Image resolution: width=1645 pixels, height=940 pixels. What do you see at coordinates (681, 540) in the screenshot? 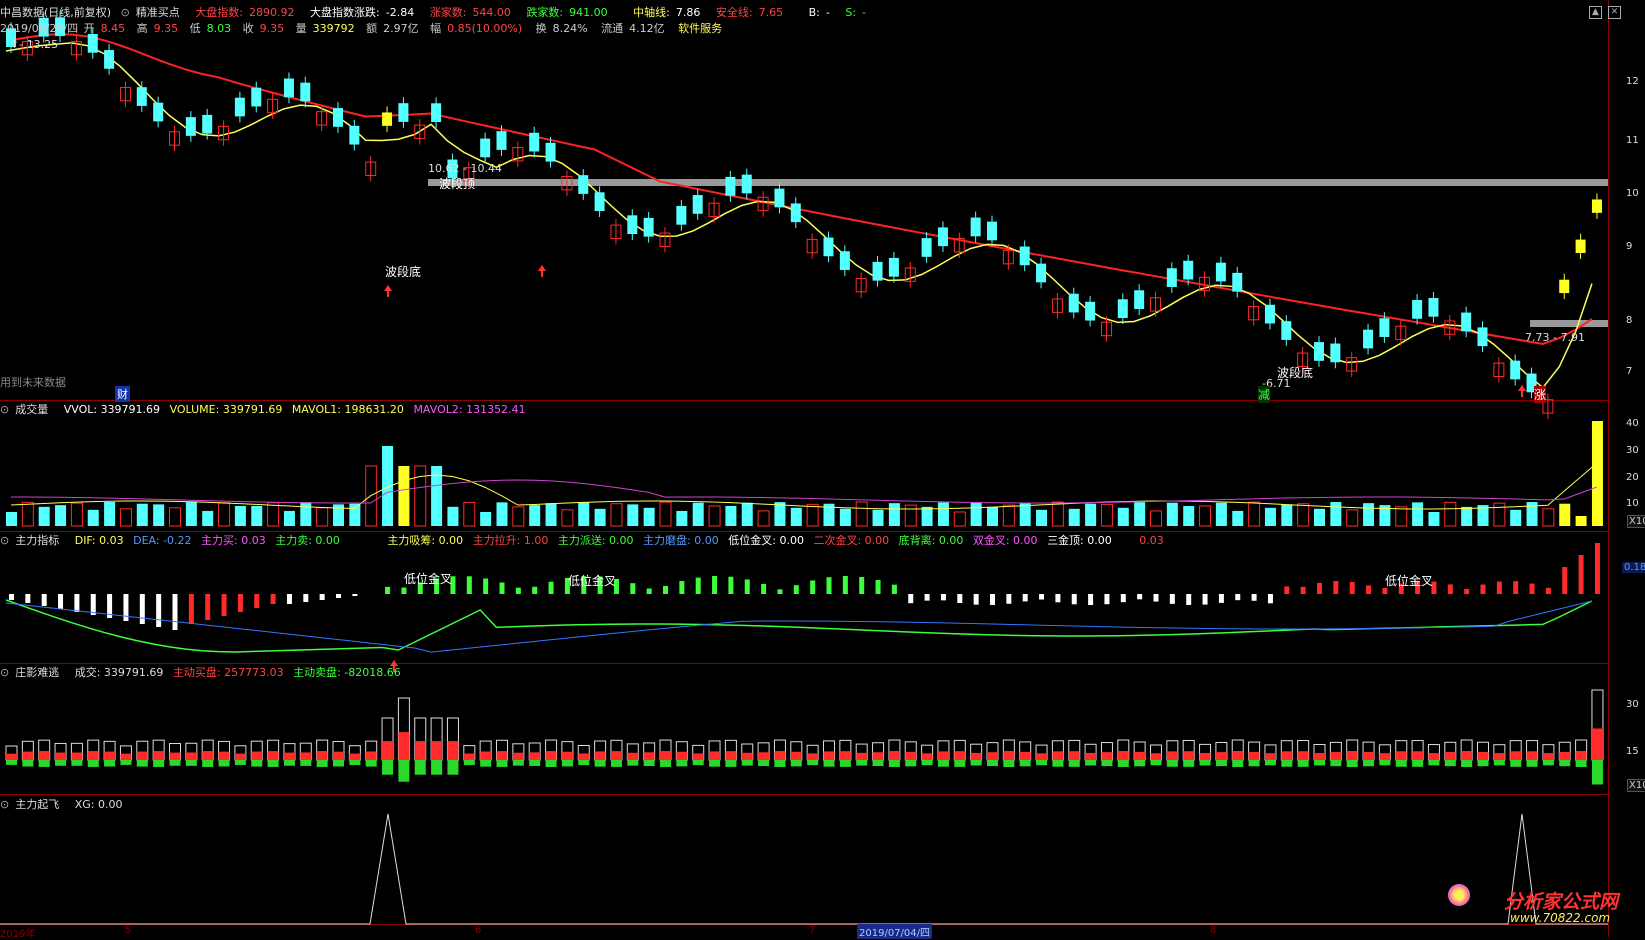
I see `grind-value: 主力磨盘: 0.00` at bounding box center [681, 540].